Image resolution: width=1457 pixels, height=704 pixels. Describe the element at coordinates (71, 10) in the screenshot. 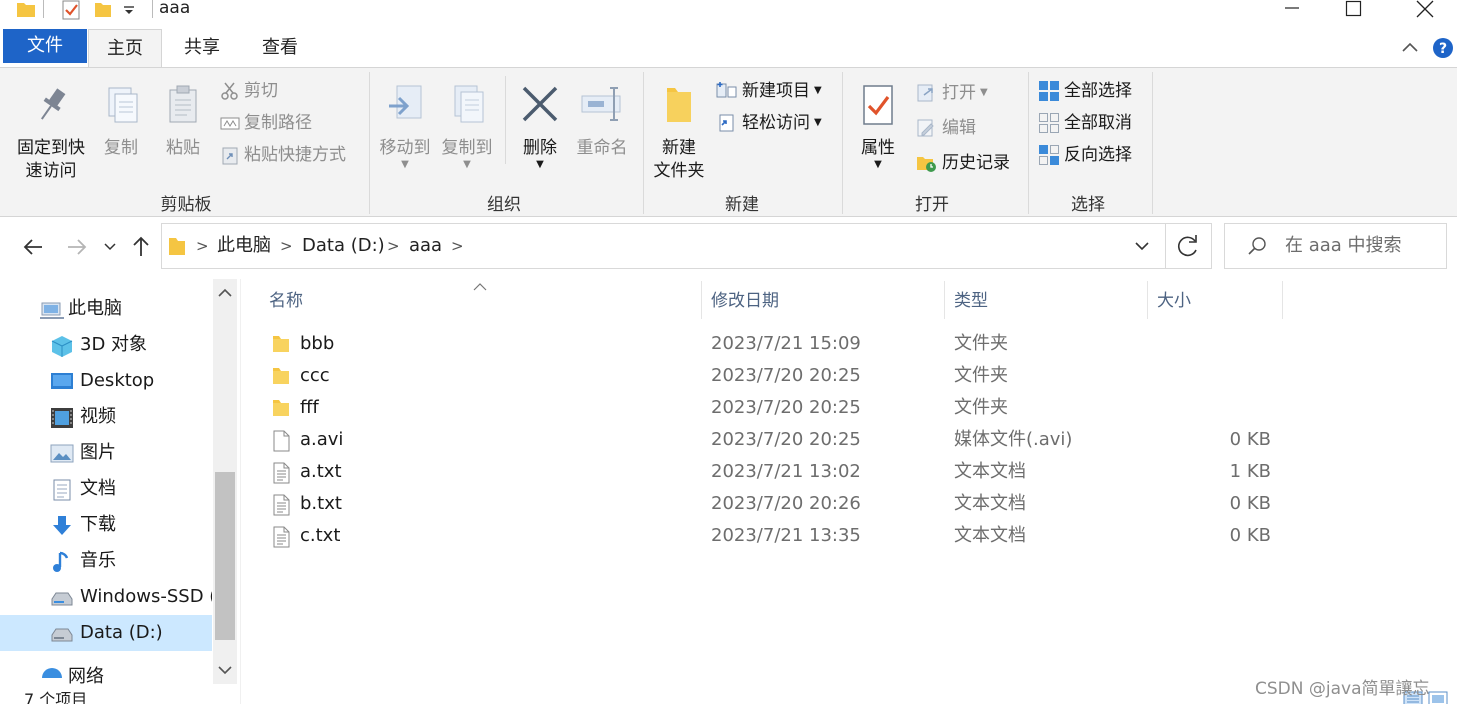

I see `properties-quick-icon` at that location.